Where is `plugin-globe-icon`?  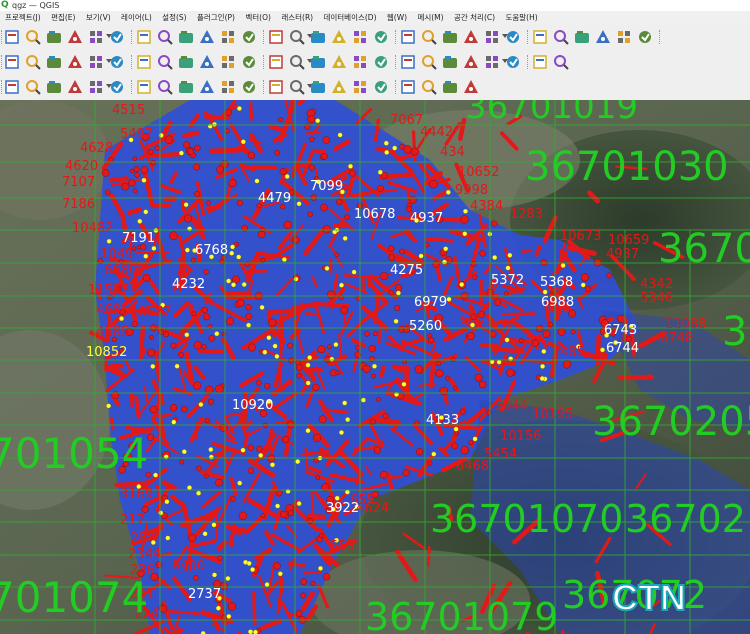 plugin-globe-icon is located at coordinates (540, 62).